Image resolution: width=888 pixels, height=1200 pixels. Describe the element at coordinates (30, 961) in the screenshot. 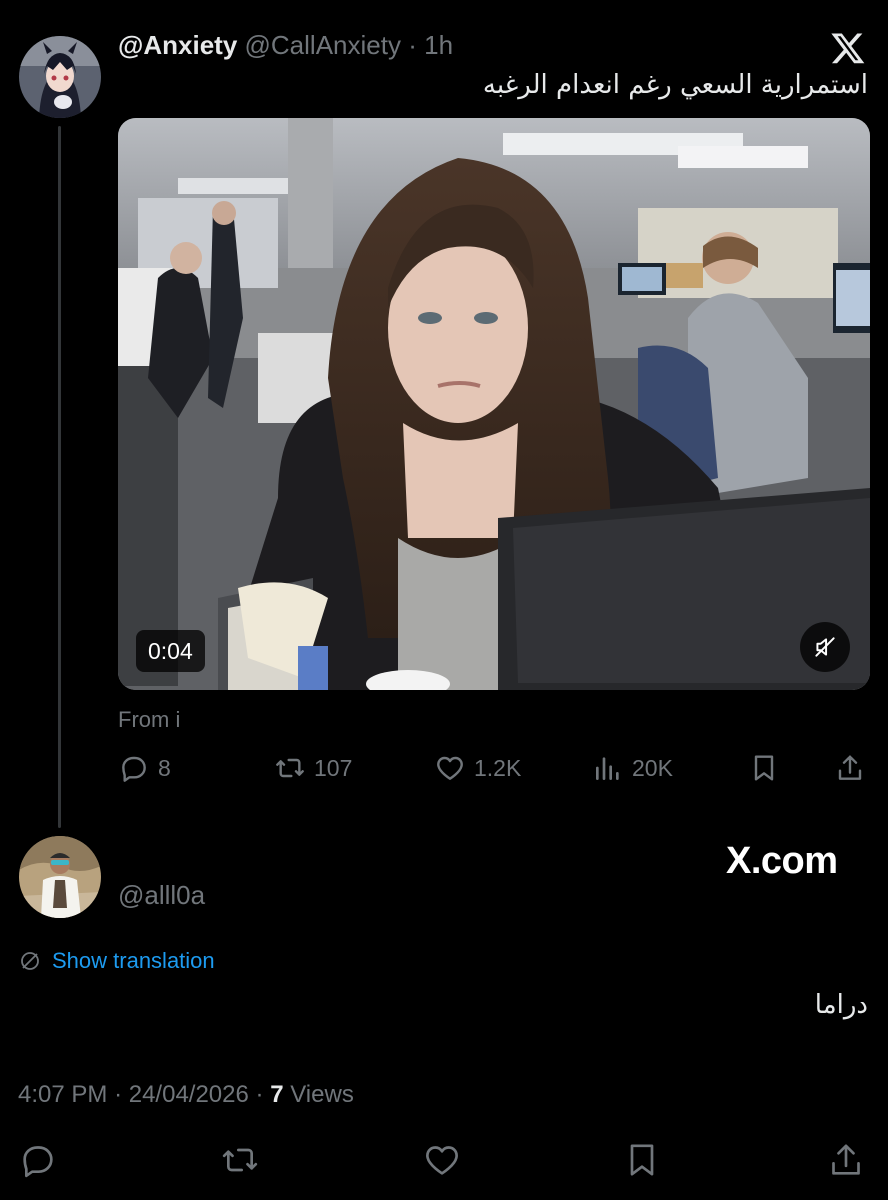

I see `translate-icon` at that location.